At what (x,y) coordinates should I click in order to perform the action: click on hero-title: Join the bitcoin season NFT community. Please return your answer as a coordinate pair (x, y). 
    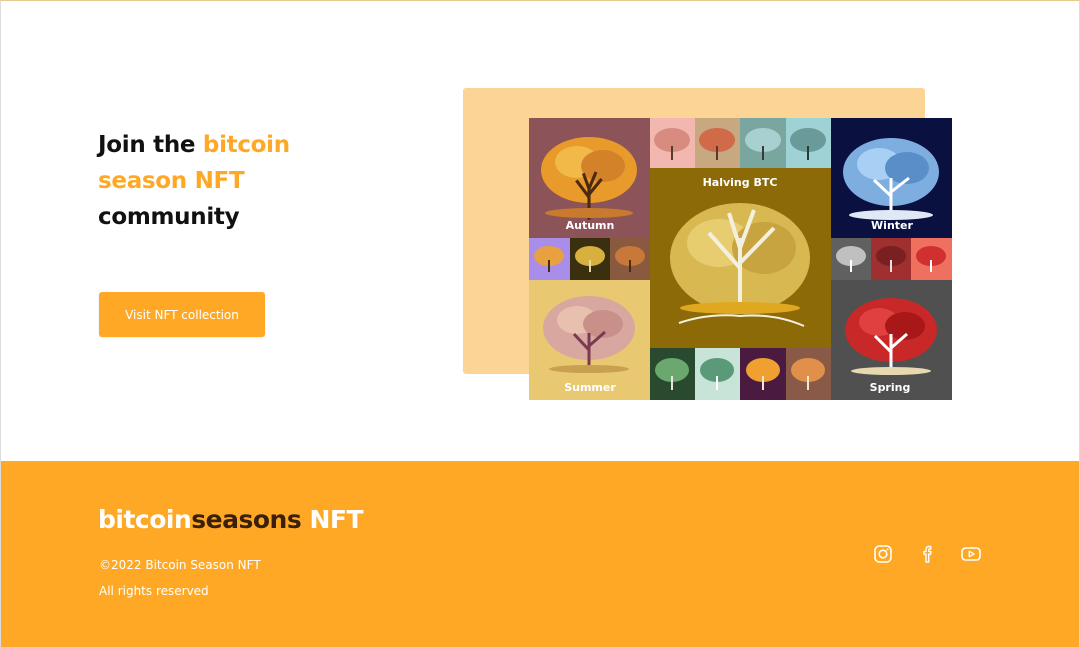
    Looking at the image, I should click on (238, 181).